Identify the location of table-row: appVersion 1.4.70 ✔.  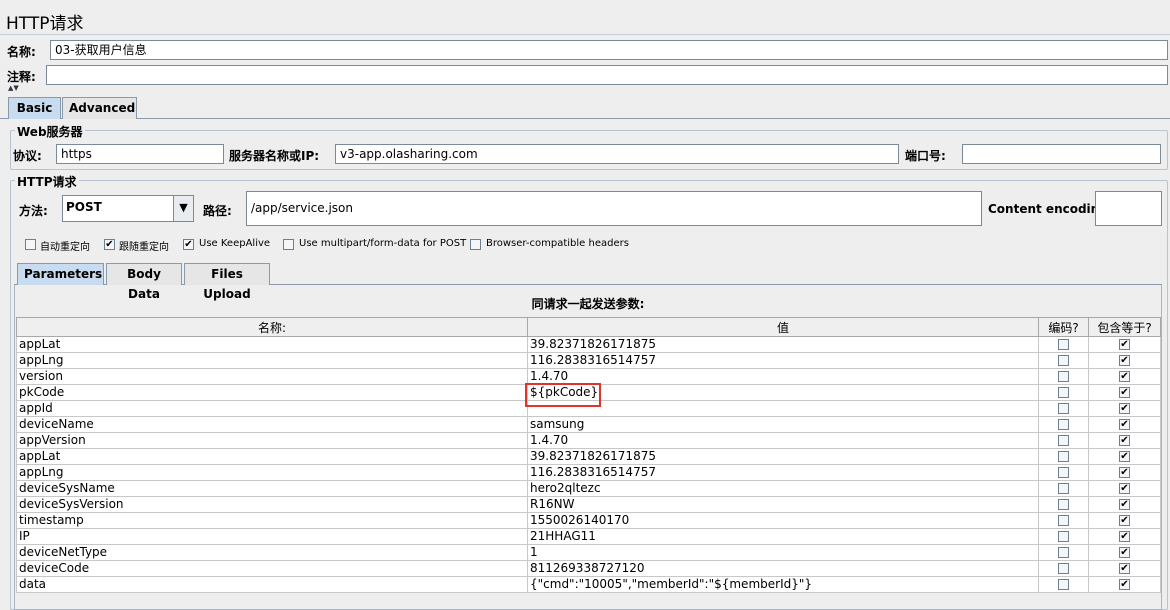
(588, 440).